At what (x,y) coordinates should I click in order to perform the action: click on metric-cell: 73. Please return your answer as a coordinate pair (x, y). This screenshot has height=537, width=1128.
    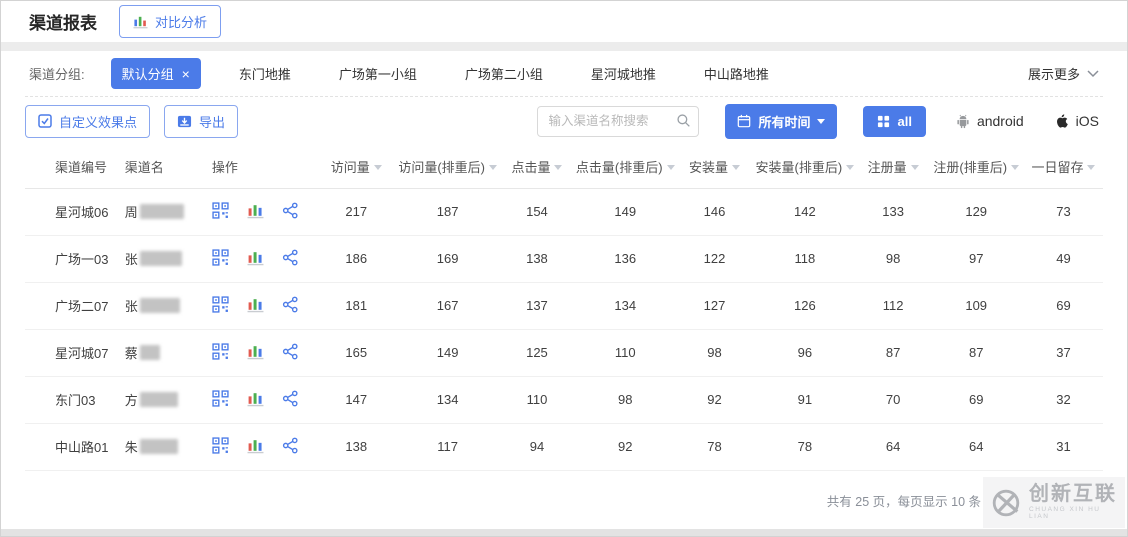
    Looking at the image, I should click on (1063, 212).